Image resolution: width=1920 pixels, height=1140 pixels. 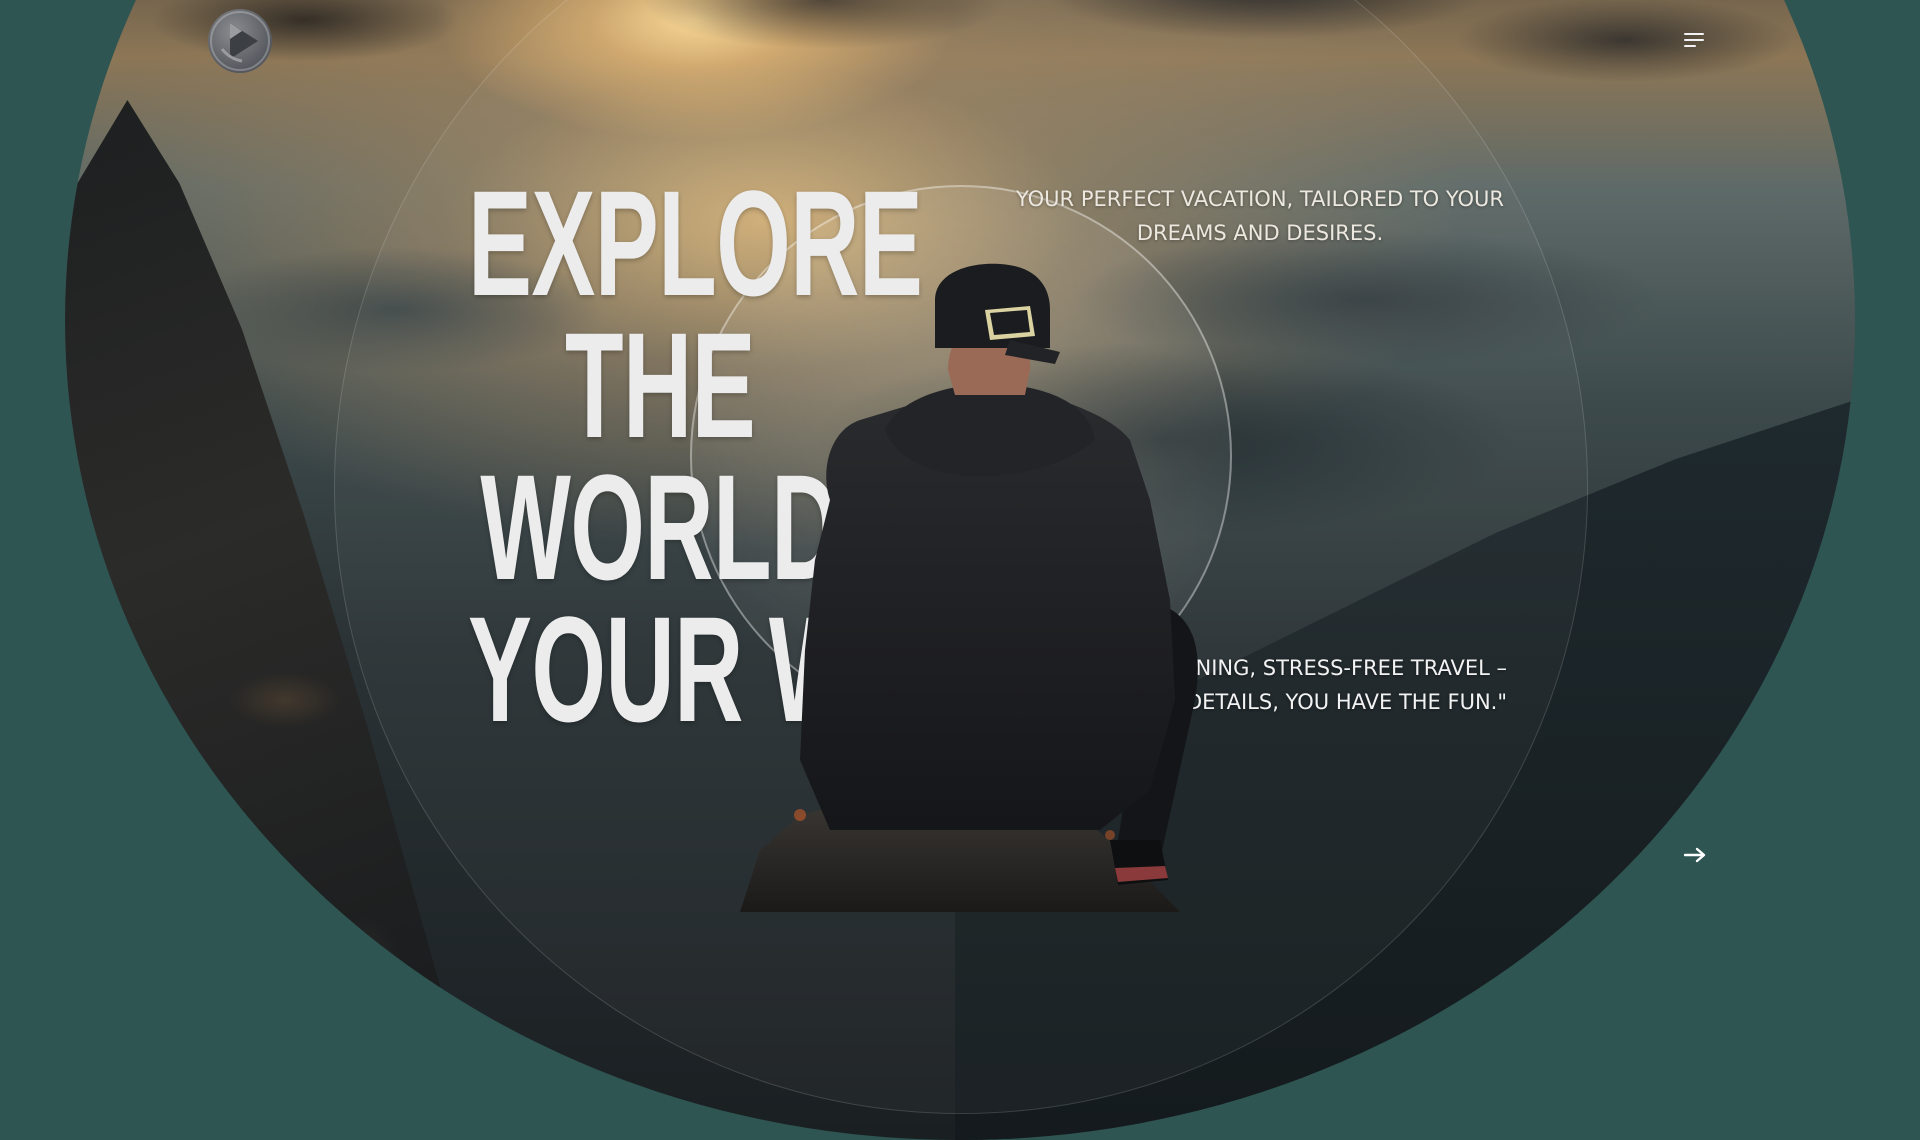 What do you see at coordinates (695, 243) in the screenshot?
I see `headline-line: EXPLORE` at bounding box center [695, 243].